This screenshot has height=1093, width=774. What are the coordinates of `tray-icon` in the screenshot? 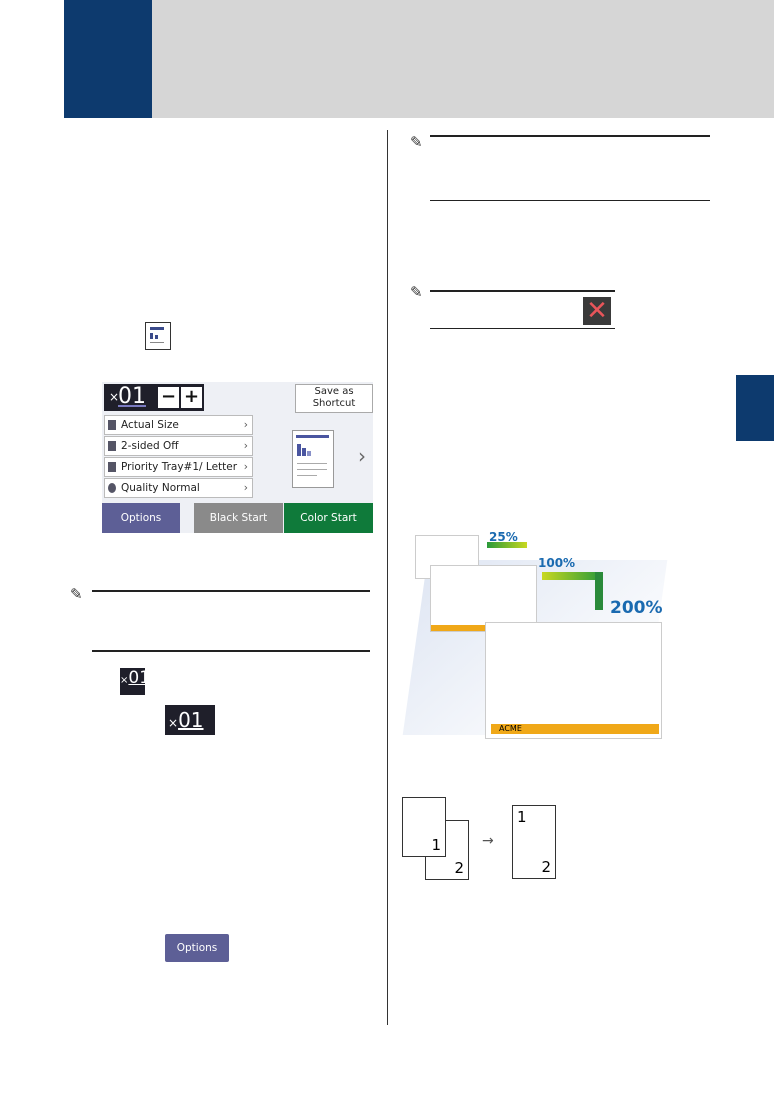 It's located at (112, 467).